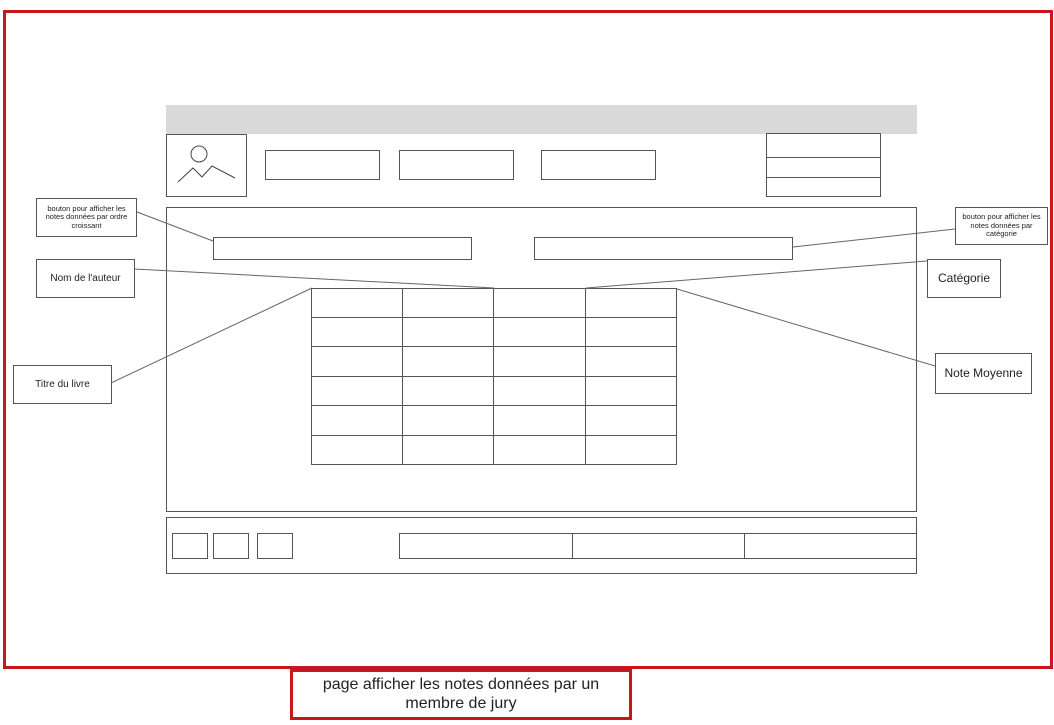  I want to click on annotation-book-title-text: Titre du livre, so click(62, 384).